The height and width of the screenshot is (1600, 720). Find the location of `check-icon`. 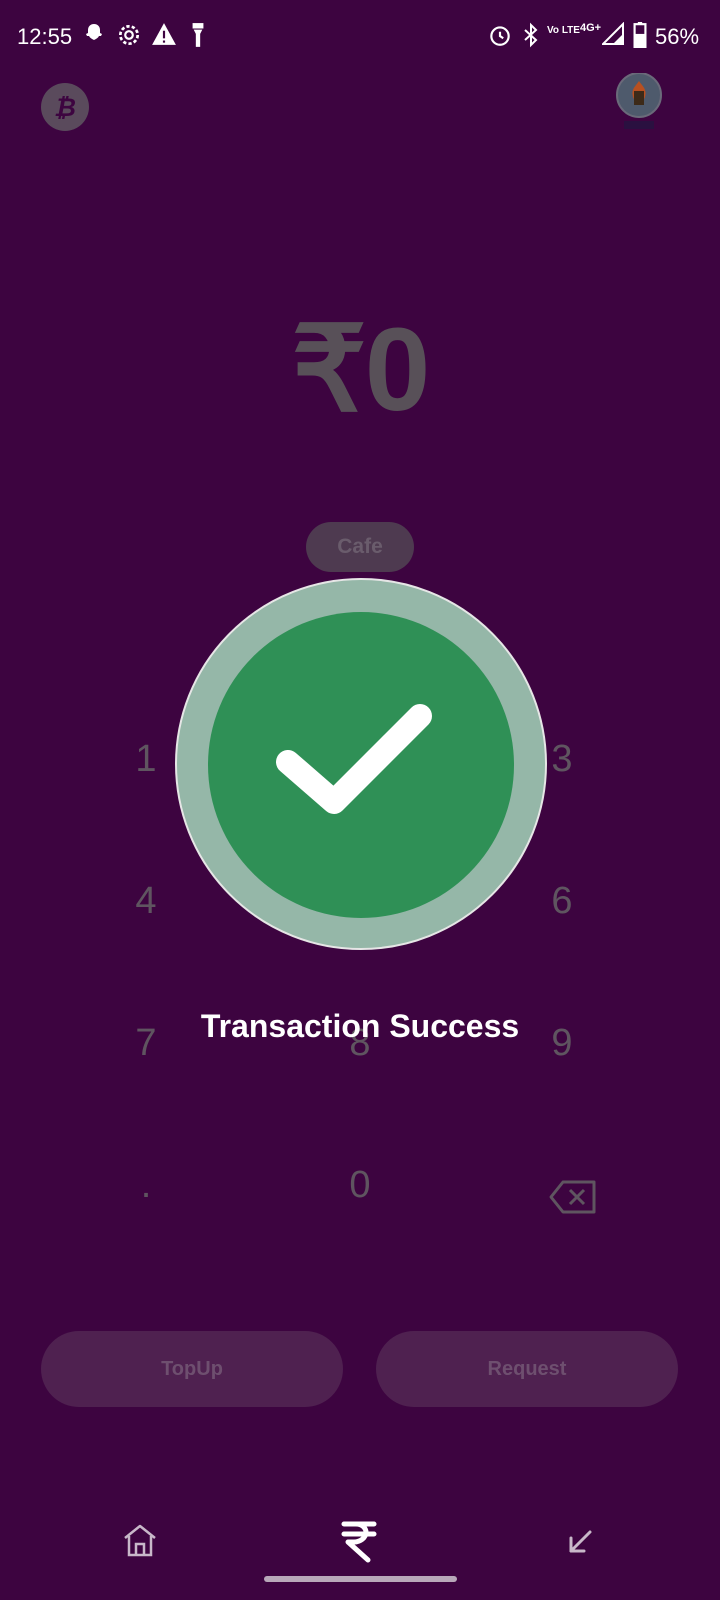

check-icon is located at coordinates (354, 759).